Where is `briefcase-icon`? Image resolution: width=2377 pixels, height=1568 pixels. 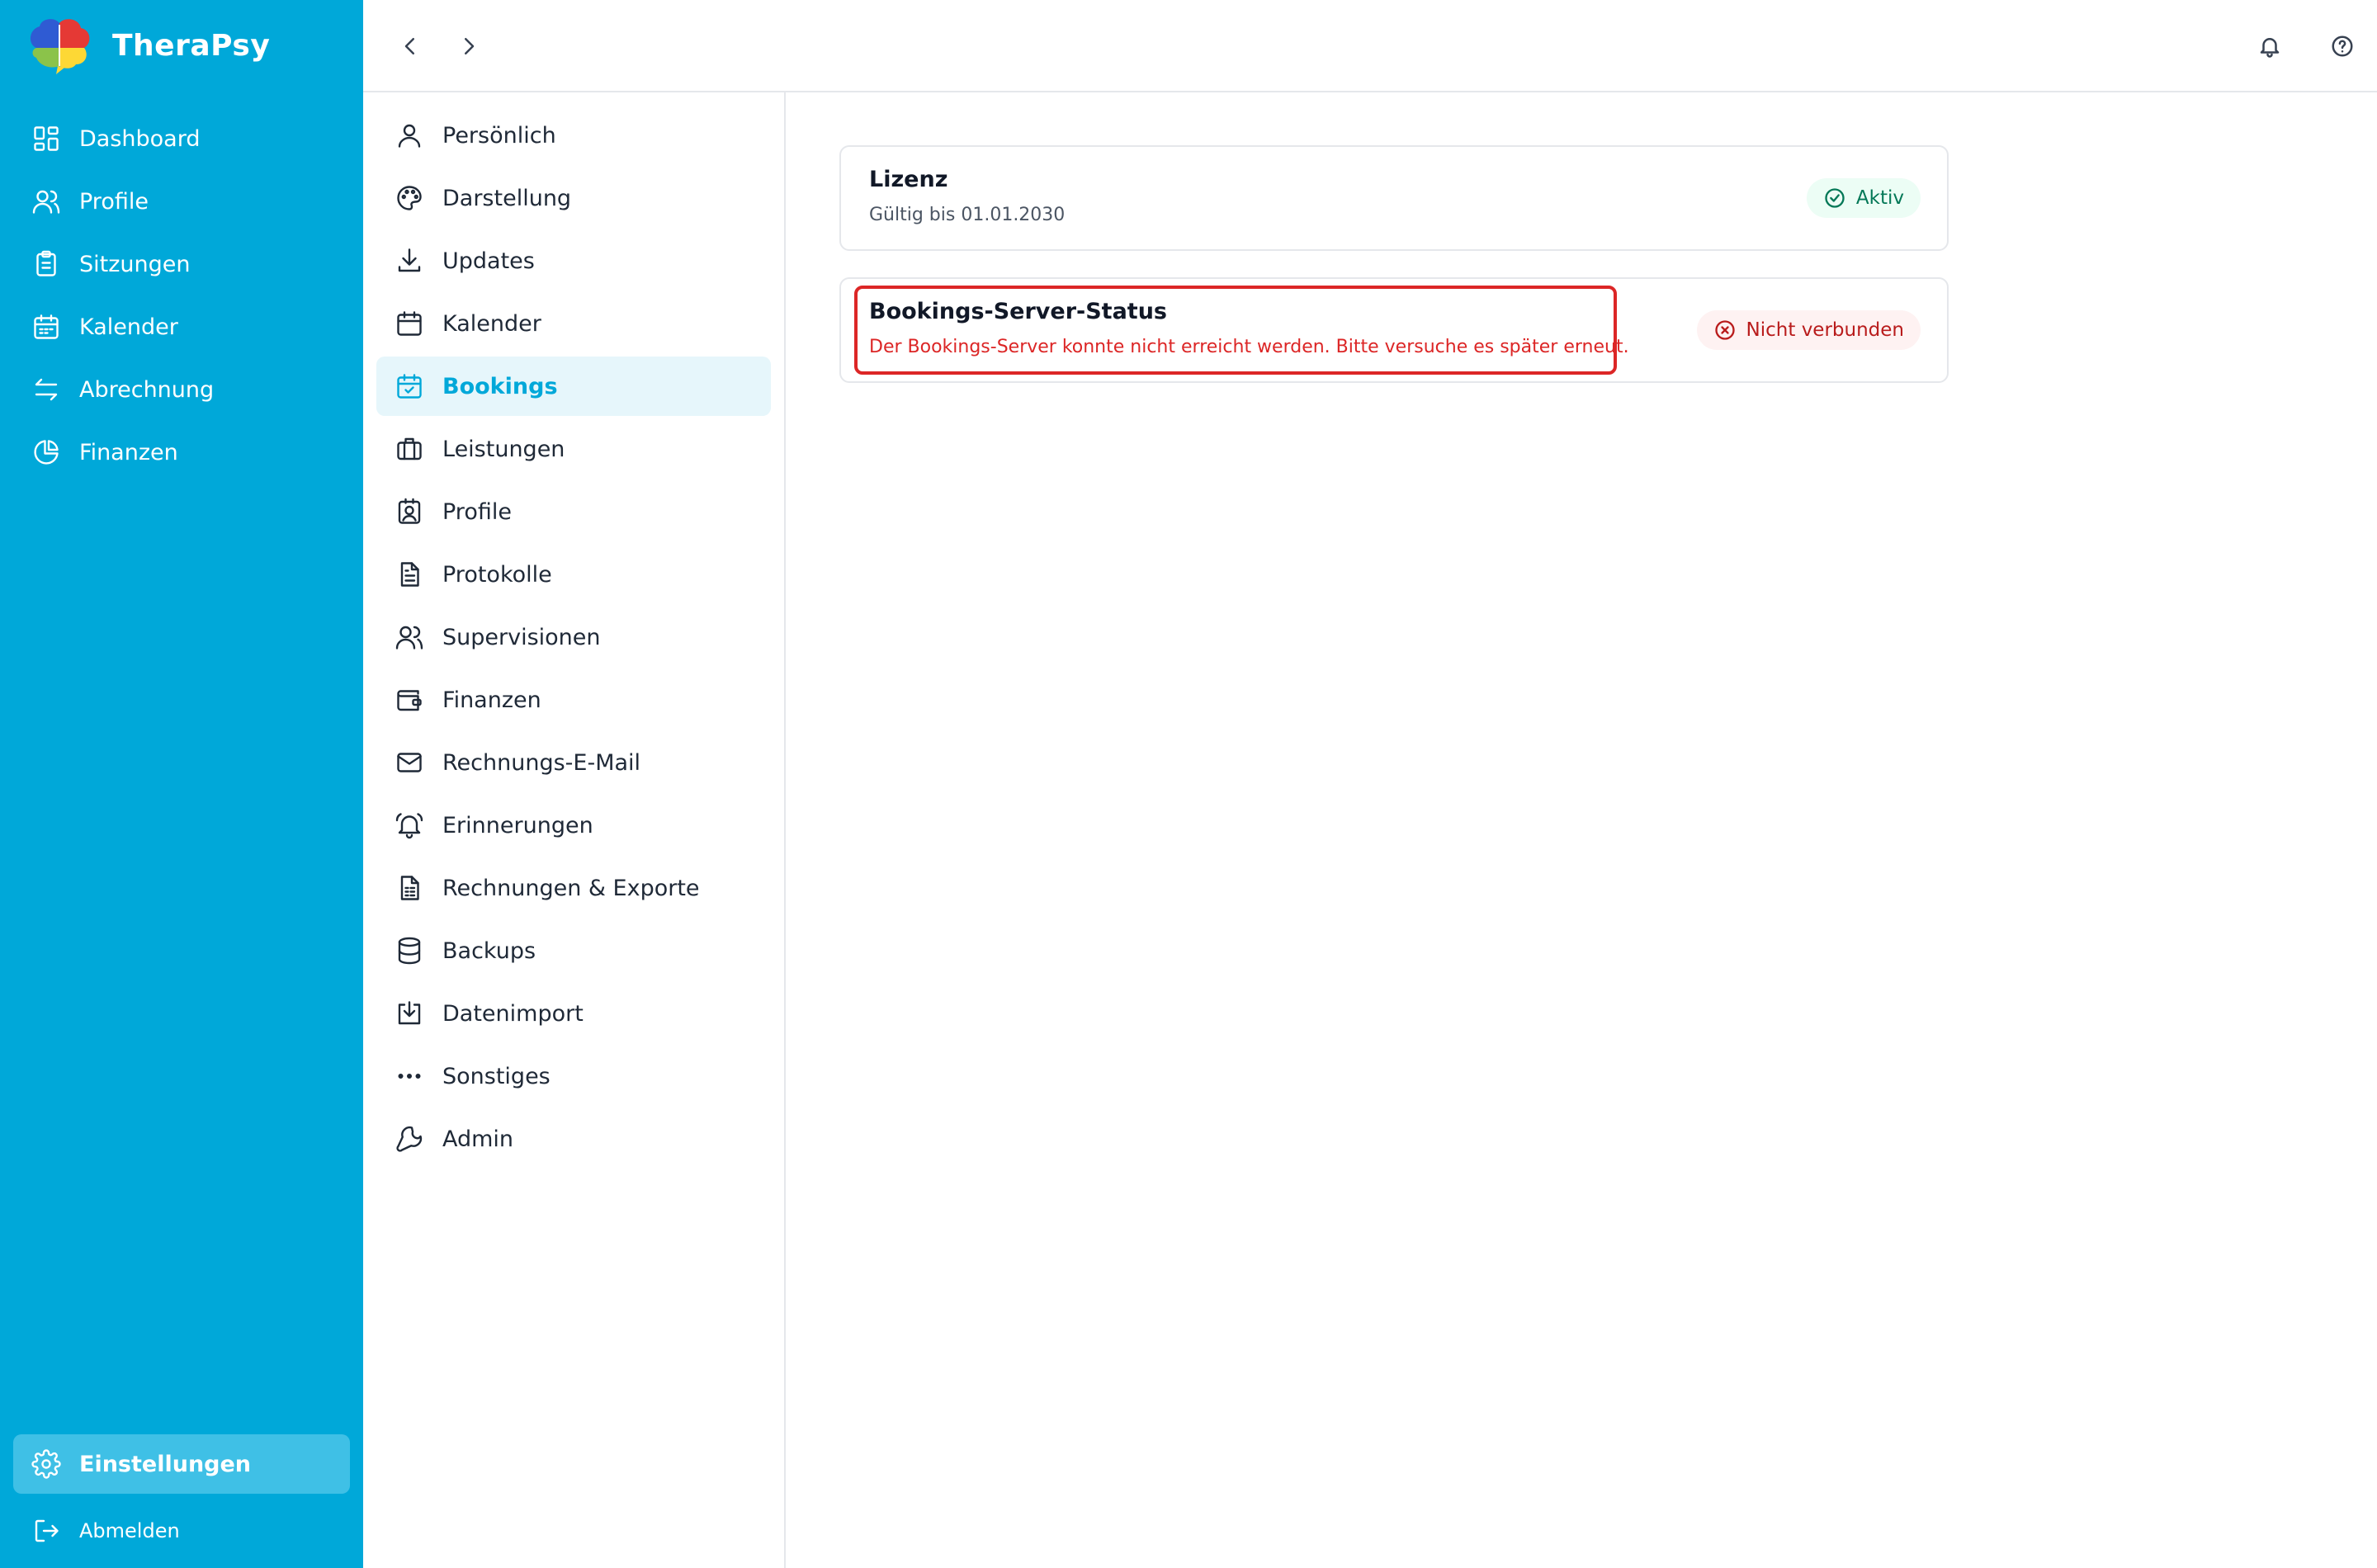 briefcase-icon is located at coordinates (409, 449).